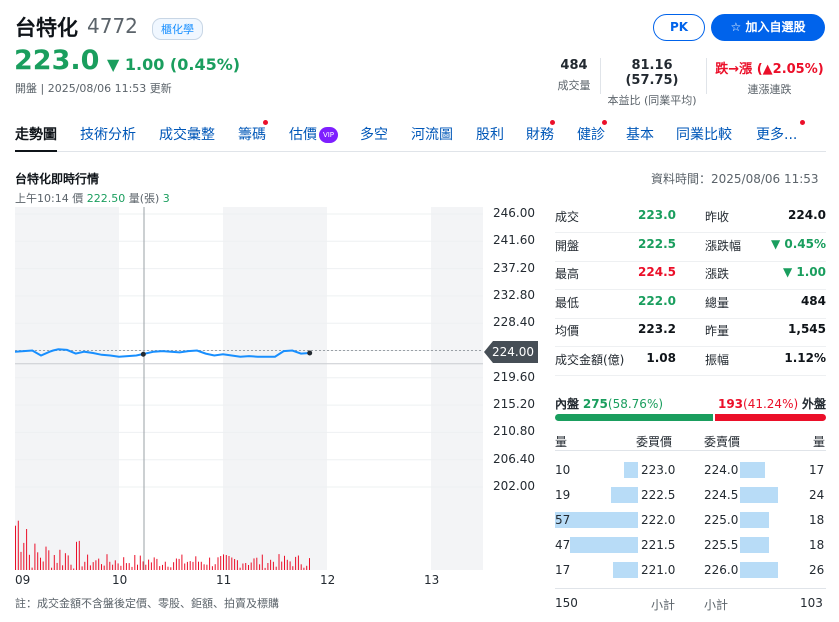 The width and height of the screenshot is (839, 622). What do you see at coordinates (432, 134) in the screenshot?
I see `tab-river: 河流圖` at bounding box center [432, 134].